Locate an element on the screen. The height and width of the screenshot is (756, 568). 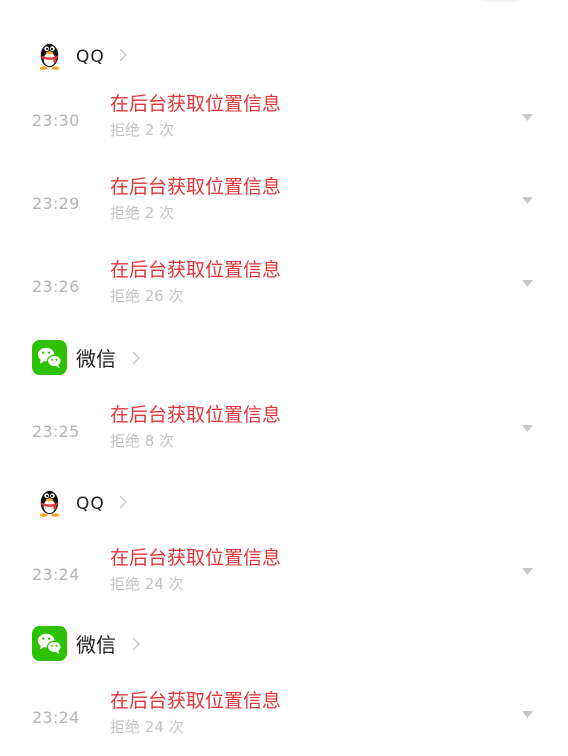
top-edge-element is located at coordinates (500, 1).